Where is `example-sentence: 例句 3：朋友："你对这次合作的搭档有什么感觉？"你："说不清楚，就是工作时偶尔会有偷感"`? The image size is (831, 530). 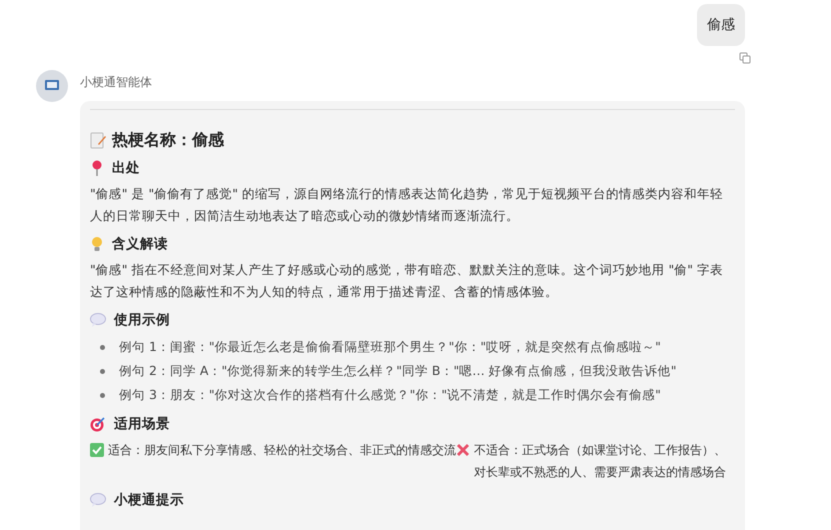 example-sentence: 例句 3：朋友："你对这次合作的搭档有什么感觉？"你："说不清楚，就是工作时偶尔会有偷感" is located at coordinates (390, 395).